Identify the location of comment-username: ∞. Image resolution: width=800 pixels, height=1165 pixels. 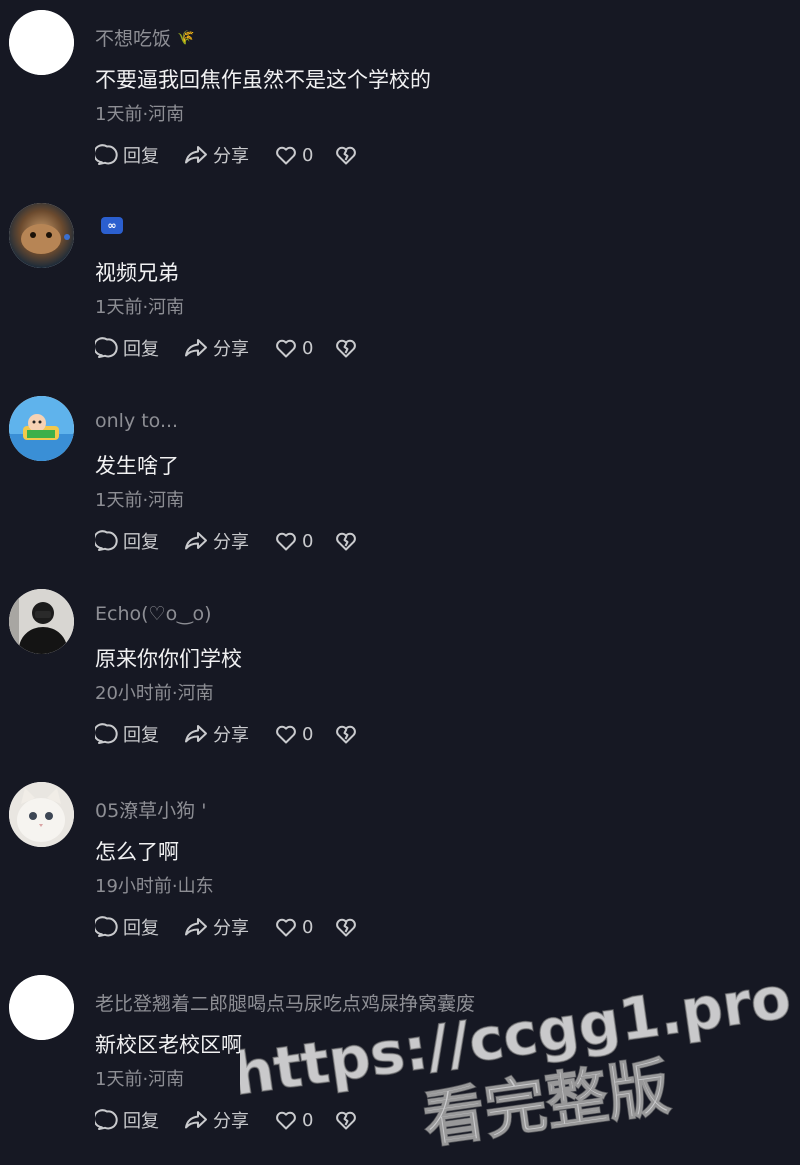
(109, 225).